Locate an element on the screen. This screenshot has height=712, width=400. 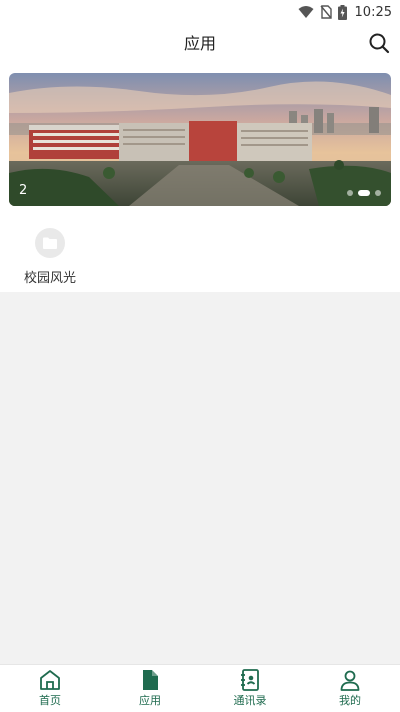
contacts-icon is located at coordinates (250, 680).